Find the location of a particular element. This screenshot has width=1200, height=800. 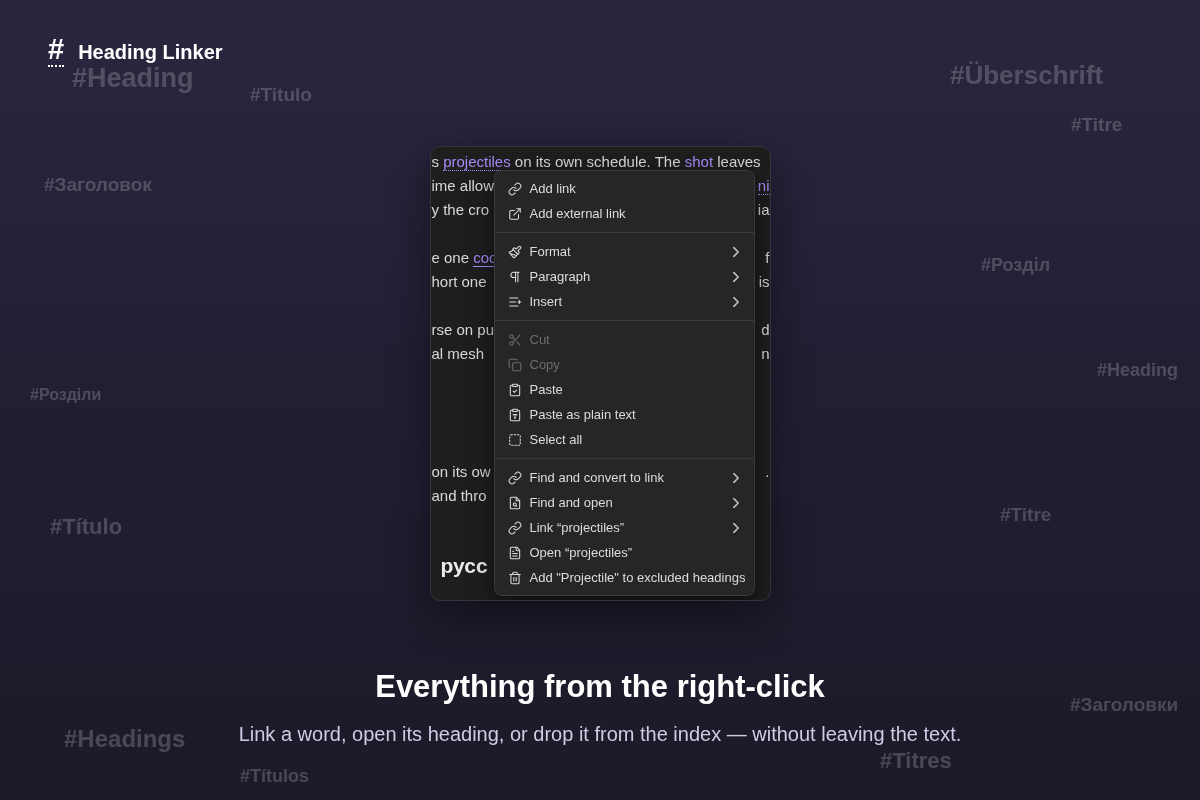

file-search-icon is located at coordinates (514, 502).